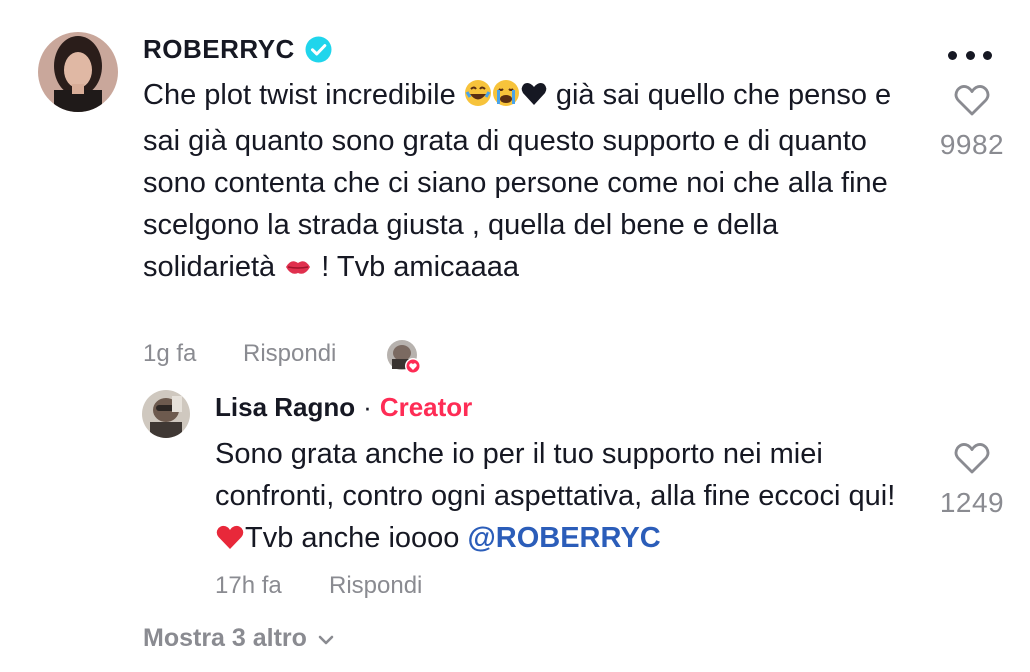 The width and height of the screenshot is (1030, 672). I want to click on show-more-label: Mostra 3 altro, so click(225, 638).